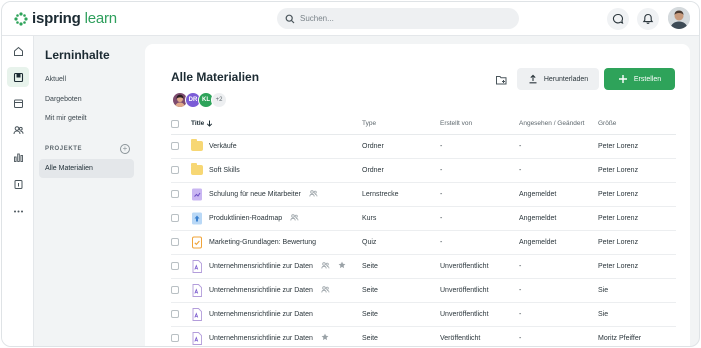  Describe the element at coordinates (618, 19) in the screenshot. I see `chat-button` at that location.